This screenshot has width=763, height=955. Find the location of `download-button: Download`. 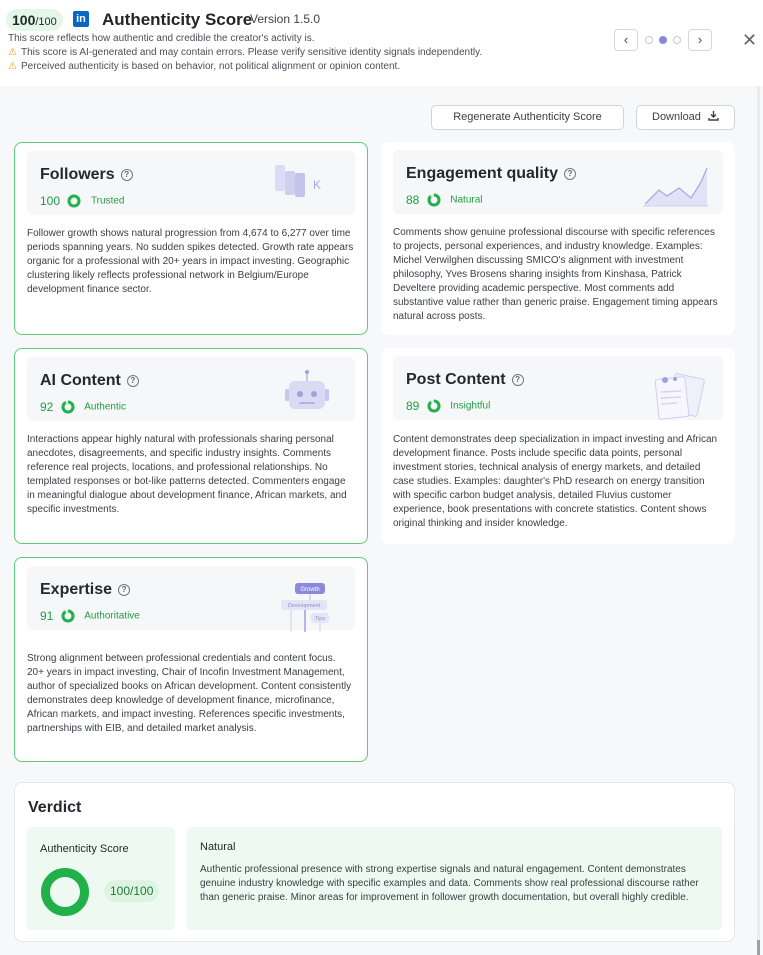

download-button: Download is located at coordinates (685, 117).